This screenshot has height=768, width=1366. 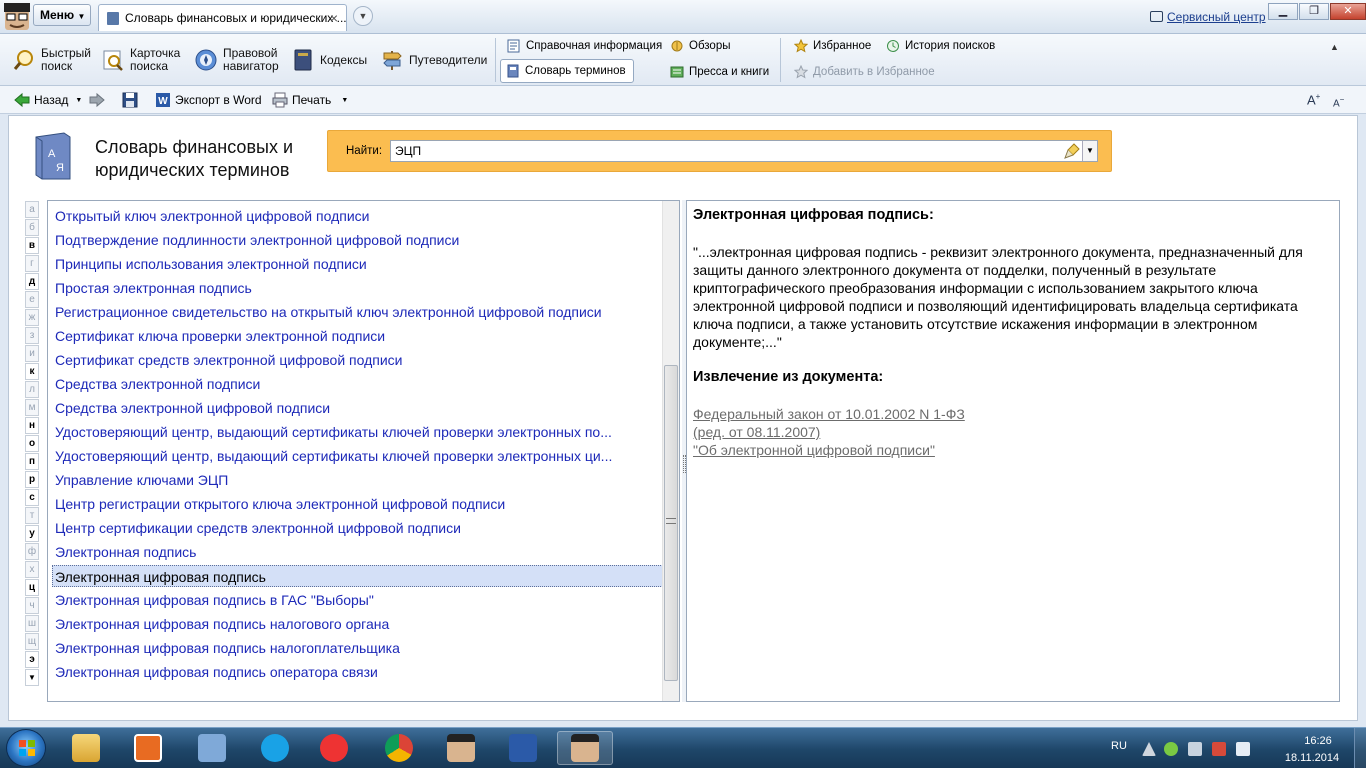 I want to click on restore-button: ❐, so click(x=1314, y=11).